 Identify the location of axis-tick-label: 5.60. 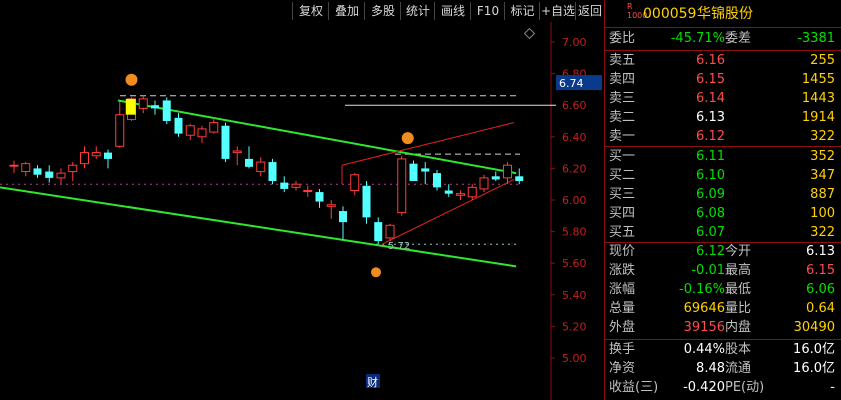
(574, 263).